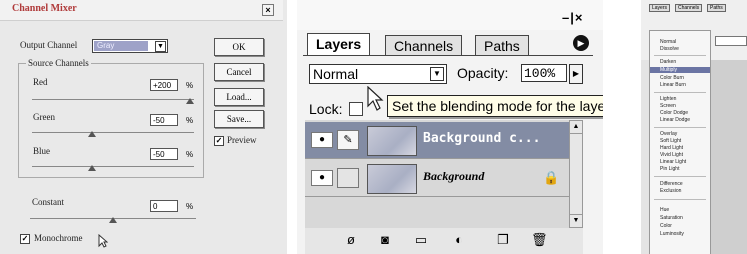 The width and height of the screenshot is (747, 254). Describe the element at coordinates (48, 202) in the screenshot. I see `constant-label: Constant` at that location.